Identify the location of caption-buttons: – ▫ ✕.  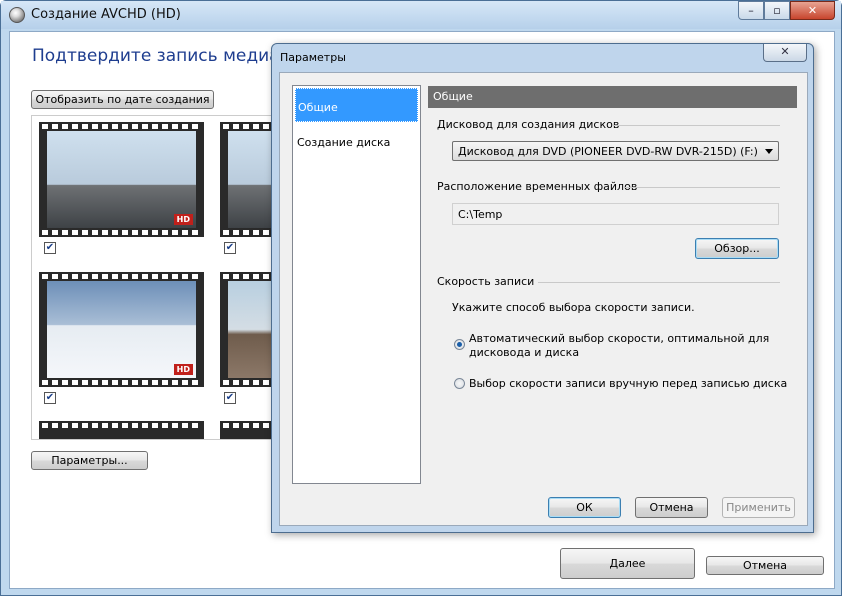
(786, 10).